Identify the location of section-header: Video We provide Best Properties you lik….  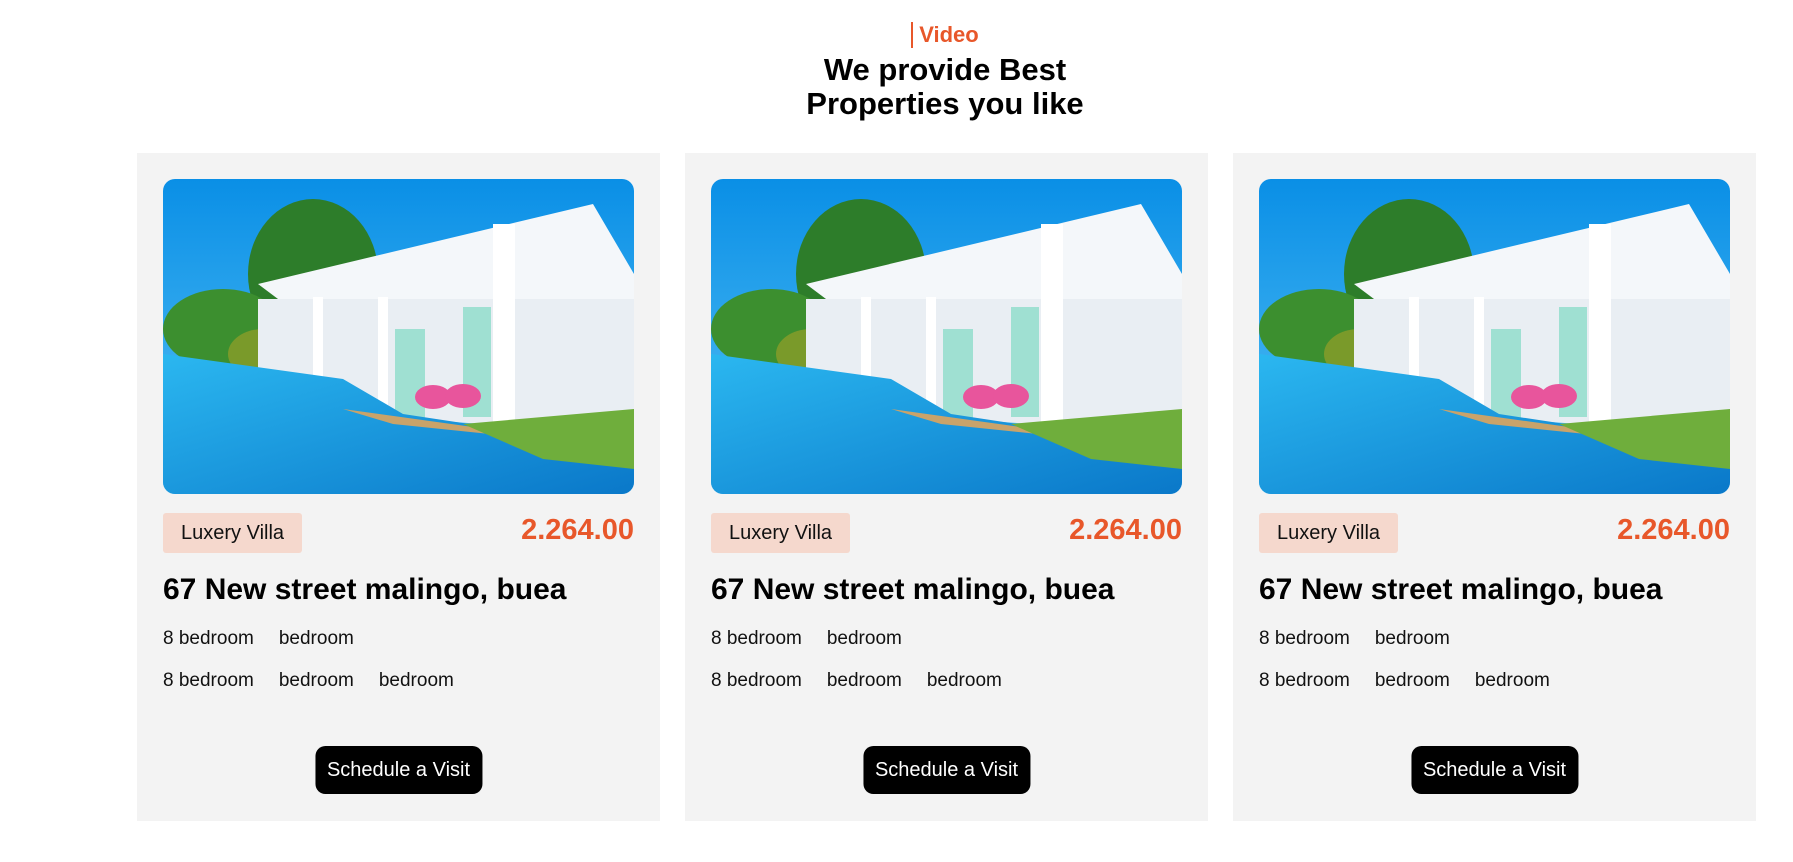
(896, 71).